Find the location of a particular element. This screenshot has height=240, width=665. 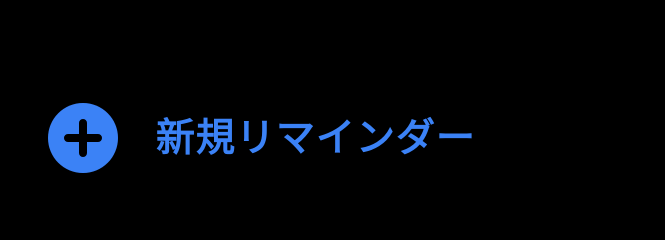

plus-circle-icon is located at coordinates (83, 138).